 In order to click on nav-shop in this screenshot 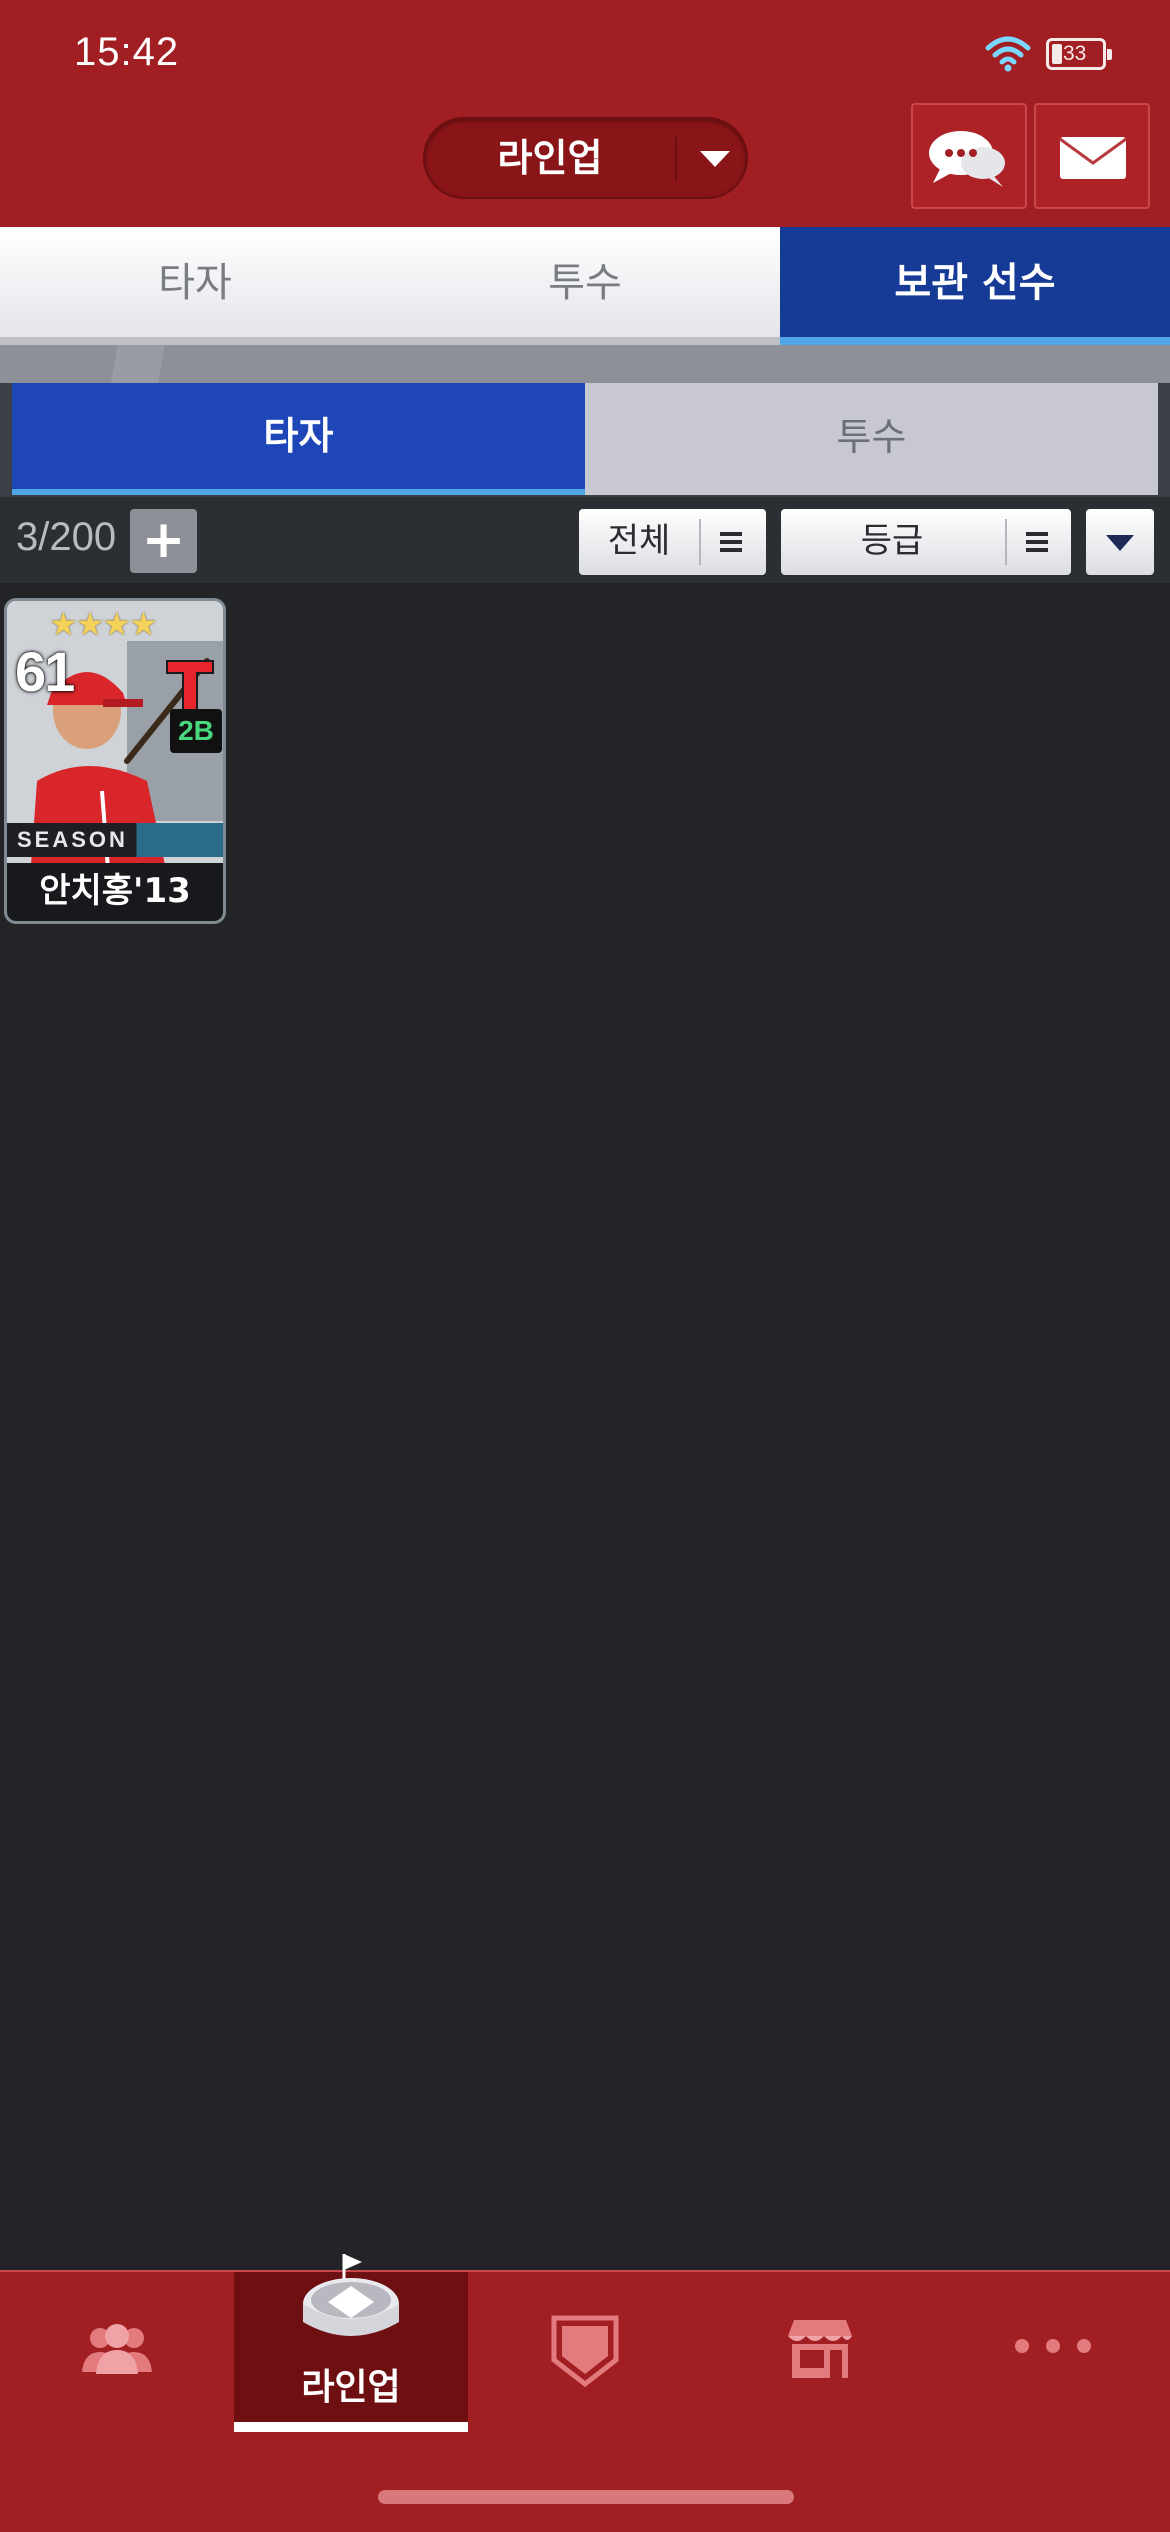, I will do `click(819, 2352)`.